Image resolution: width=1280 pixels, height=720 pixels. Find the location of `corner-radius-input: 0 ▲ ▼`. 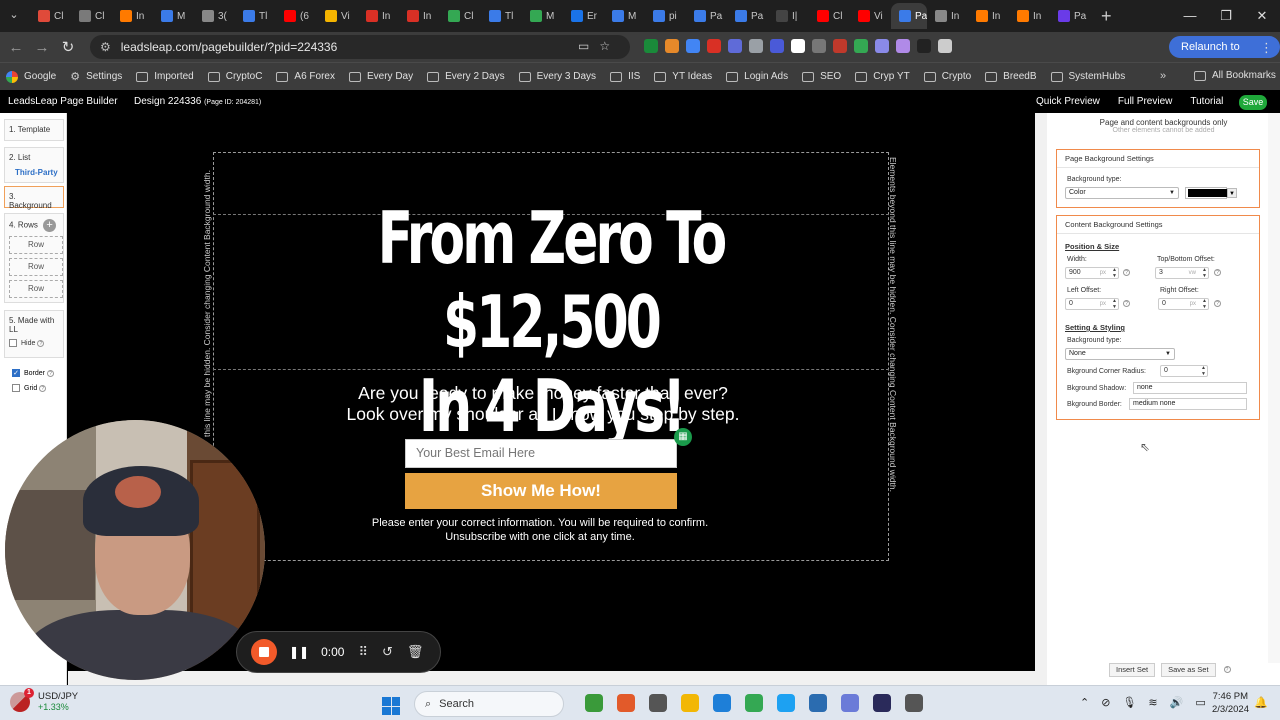

corner-radius-input: 0 ▲ ▼ is located at coordinates (1184, 371).